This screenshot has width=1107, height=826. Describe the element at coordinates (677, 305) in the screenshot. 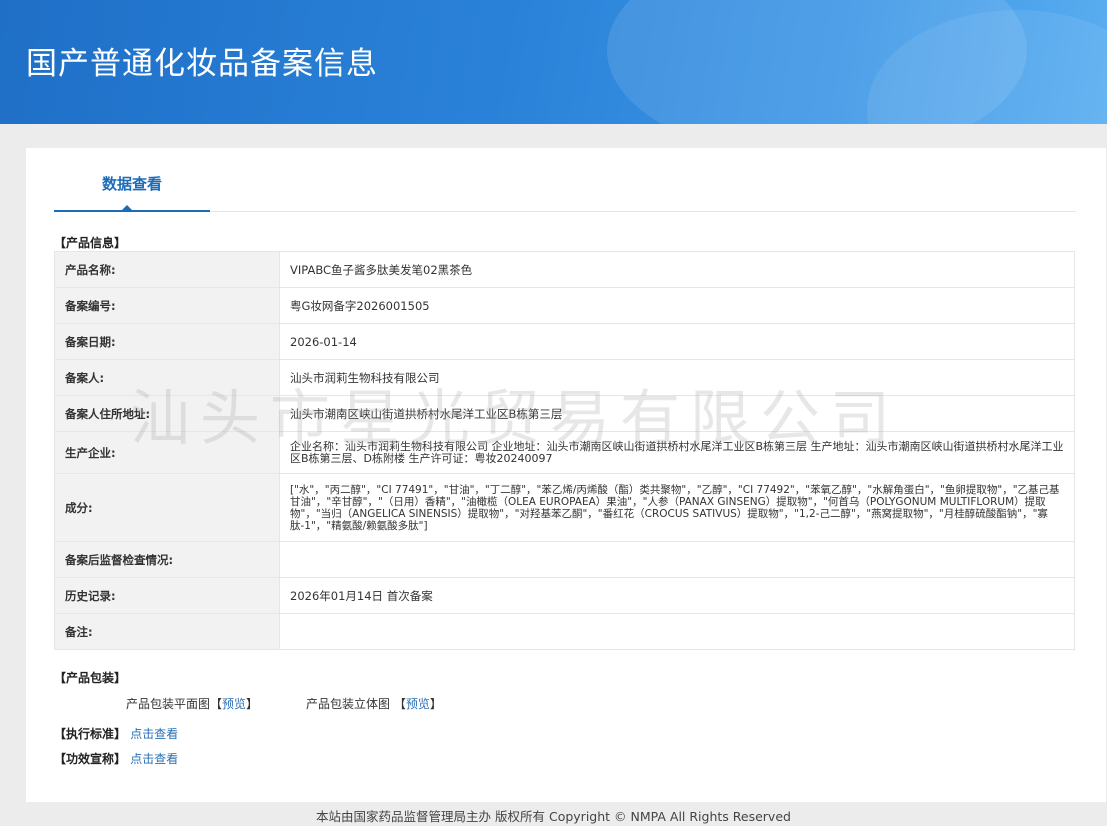

I see `row-value: 粤G妆网备字2026001505` at that location.